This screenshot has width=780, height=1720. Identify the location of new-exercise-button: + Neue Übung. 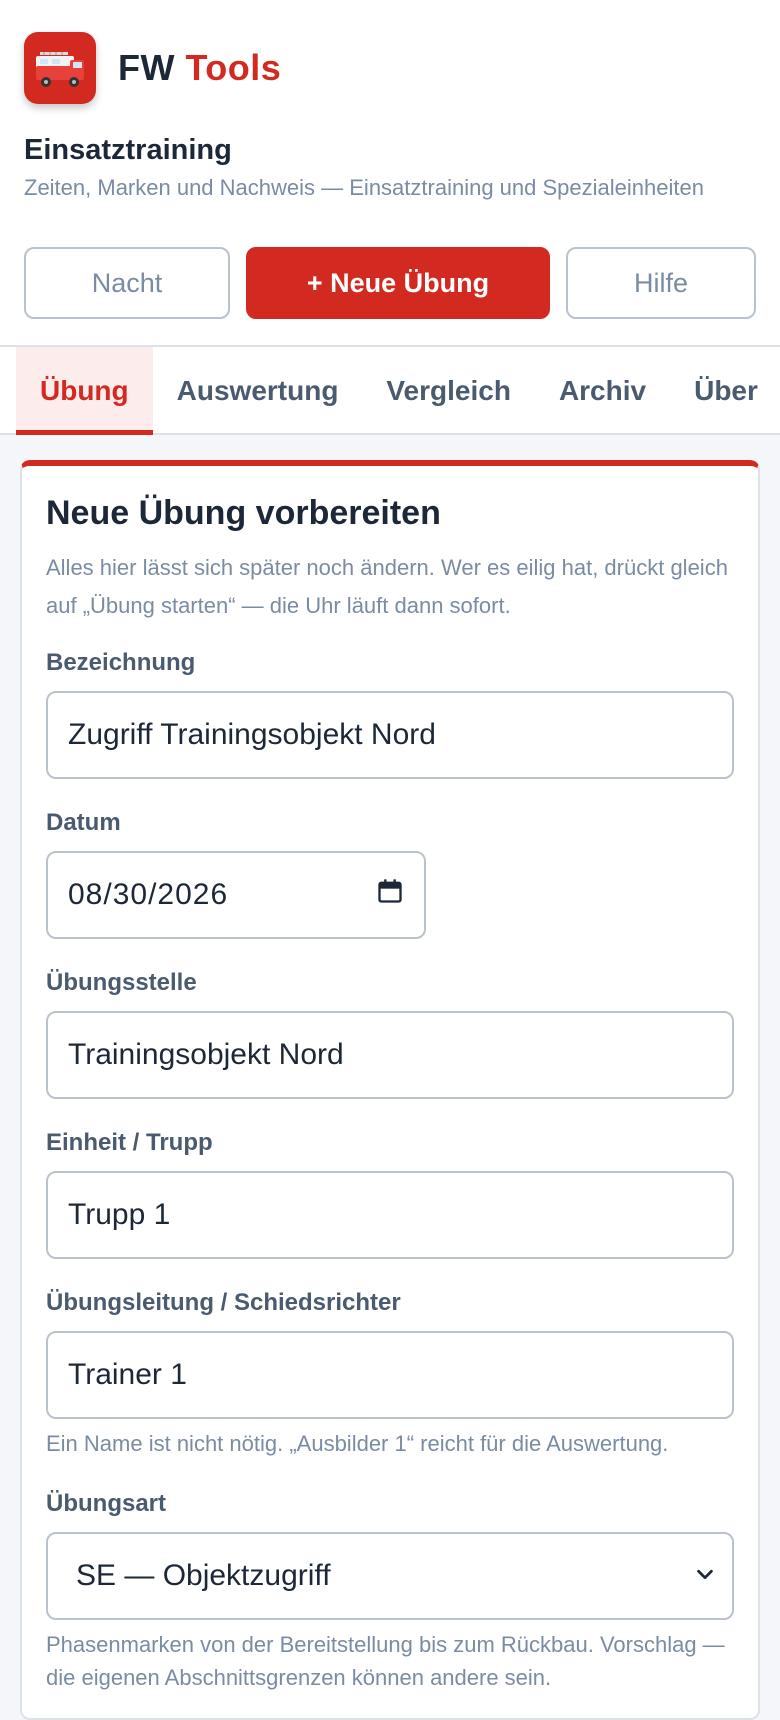
(398, 283).